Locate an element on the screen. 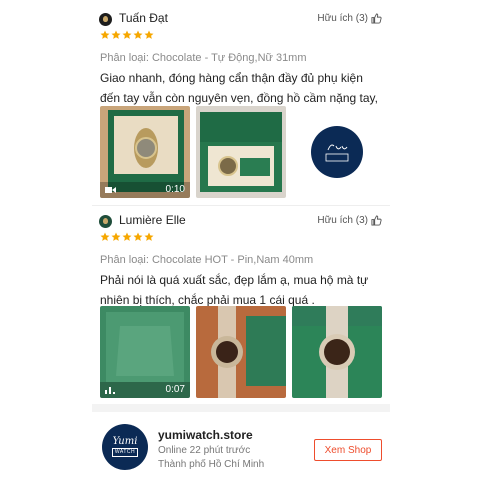 This screenshot has width=480, height=480. logo-script-text: Yumi is located at coordinates (125, 441).